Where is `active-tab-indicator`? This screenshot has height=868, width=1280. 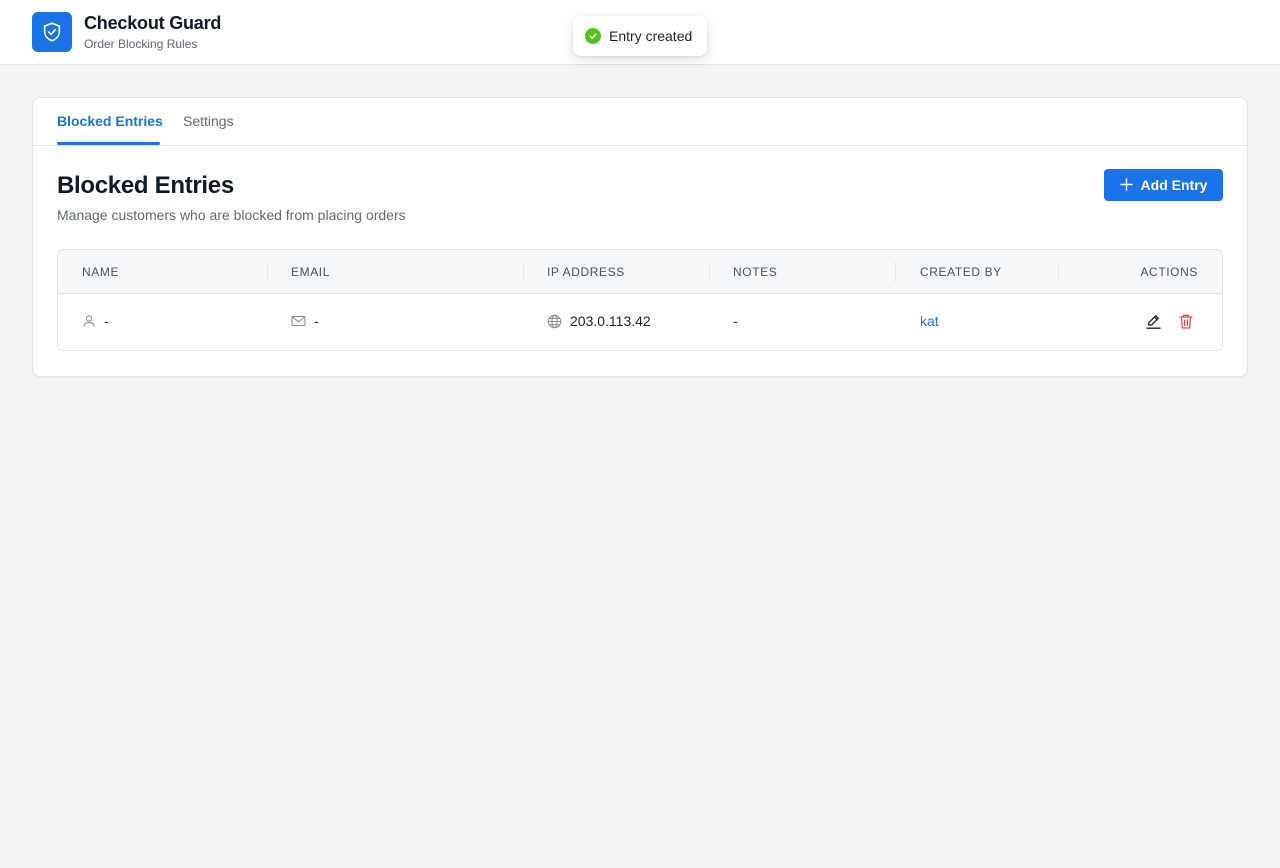 active-tab-indicator is located at coordinates (108, 143).